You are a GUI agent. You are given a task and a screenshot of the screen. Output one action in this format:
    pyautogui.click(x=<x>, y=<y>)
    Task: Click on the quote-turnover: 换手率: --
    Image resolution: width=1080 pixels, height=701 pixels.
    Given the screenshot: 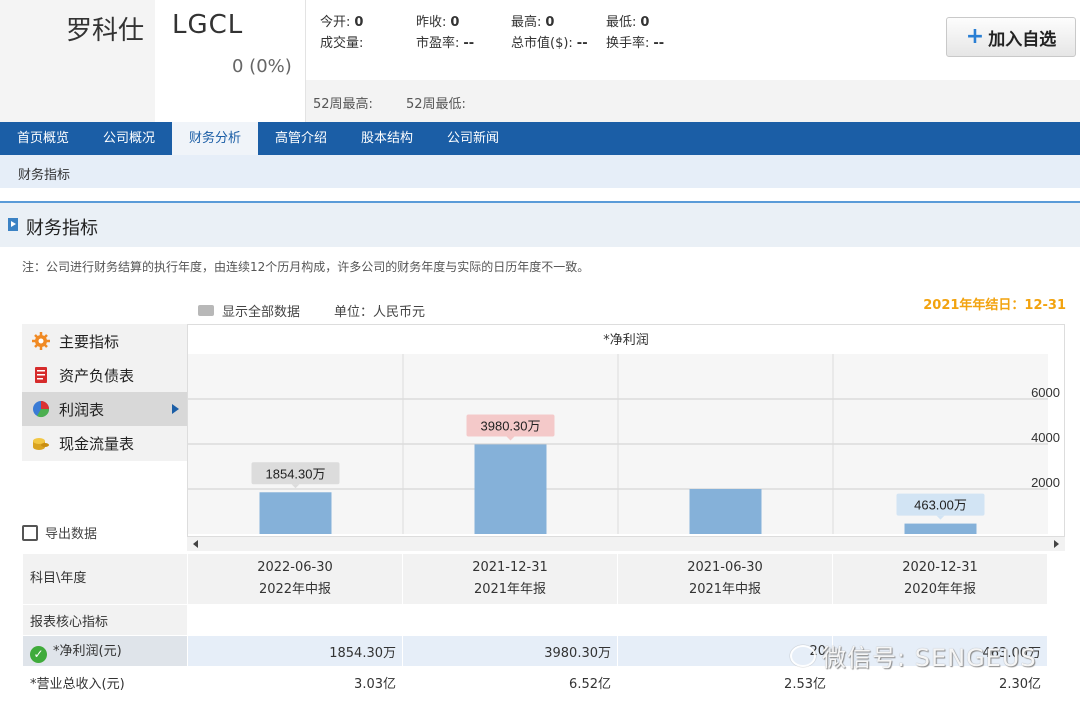 What is the action you would take?
    pyautogui.click(x=635, y=43)
    